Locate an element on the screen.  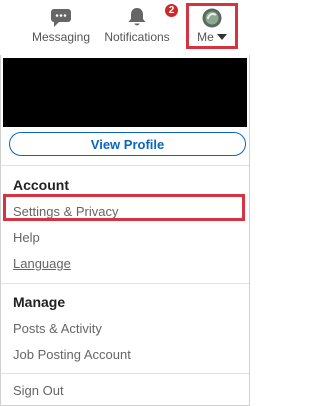
account-section-title: Account is located at coordinates (41, 185).